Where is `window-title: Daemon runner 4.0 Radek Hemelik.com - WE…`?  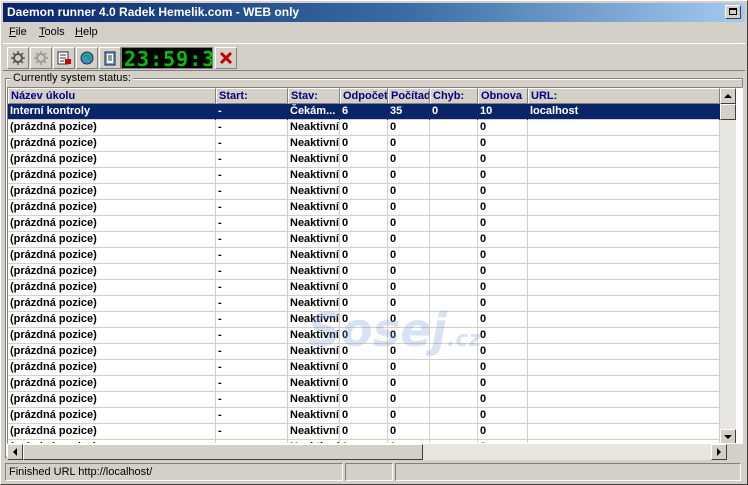 window-title: Daemon runner 4.0 Radek Hemelik.com - WE… is located at coordinates (153, 12).